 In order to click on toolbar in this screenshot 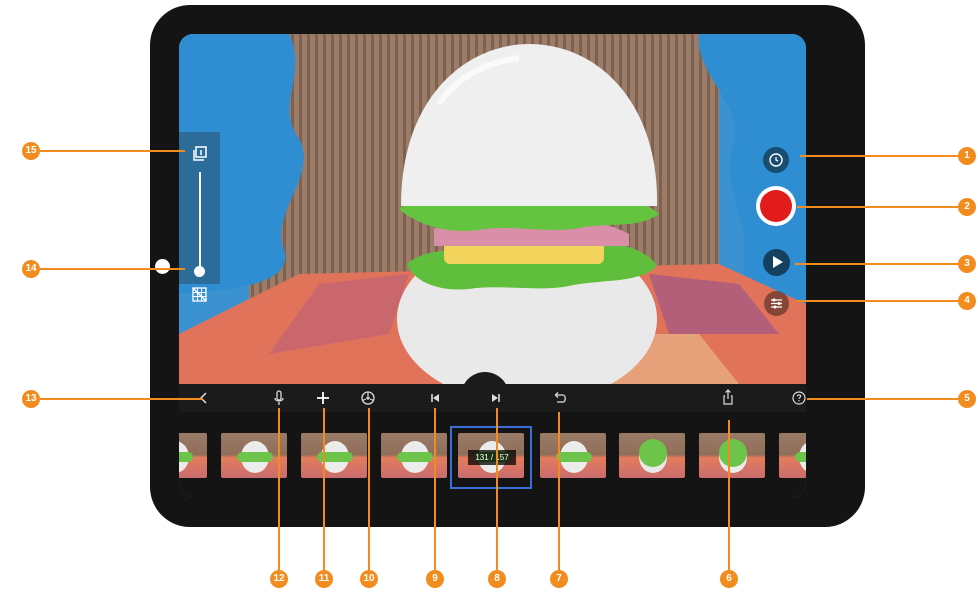, I will do `click(492, 392)`.